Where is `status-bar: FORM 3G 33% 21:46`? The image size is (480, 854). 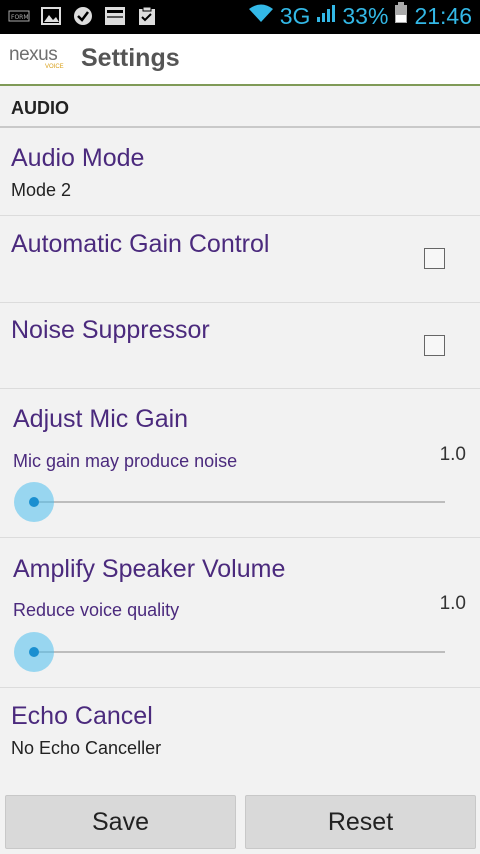
status-bar: FORM 3G 33% 21:46 is located at coordinates (240, 17).